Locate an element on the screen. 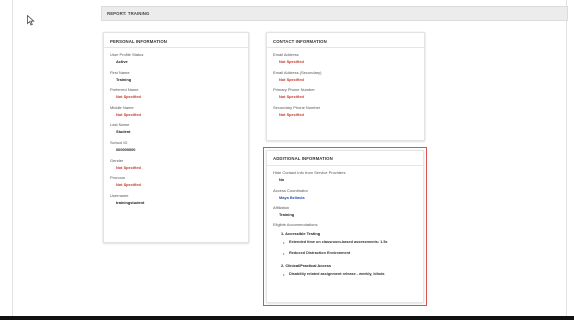  field-username: Username trainingstudent is located at coordinates (176, 199).